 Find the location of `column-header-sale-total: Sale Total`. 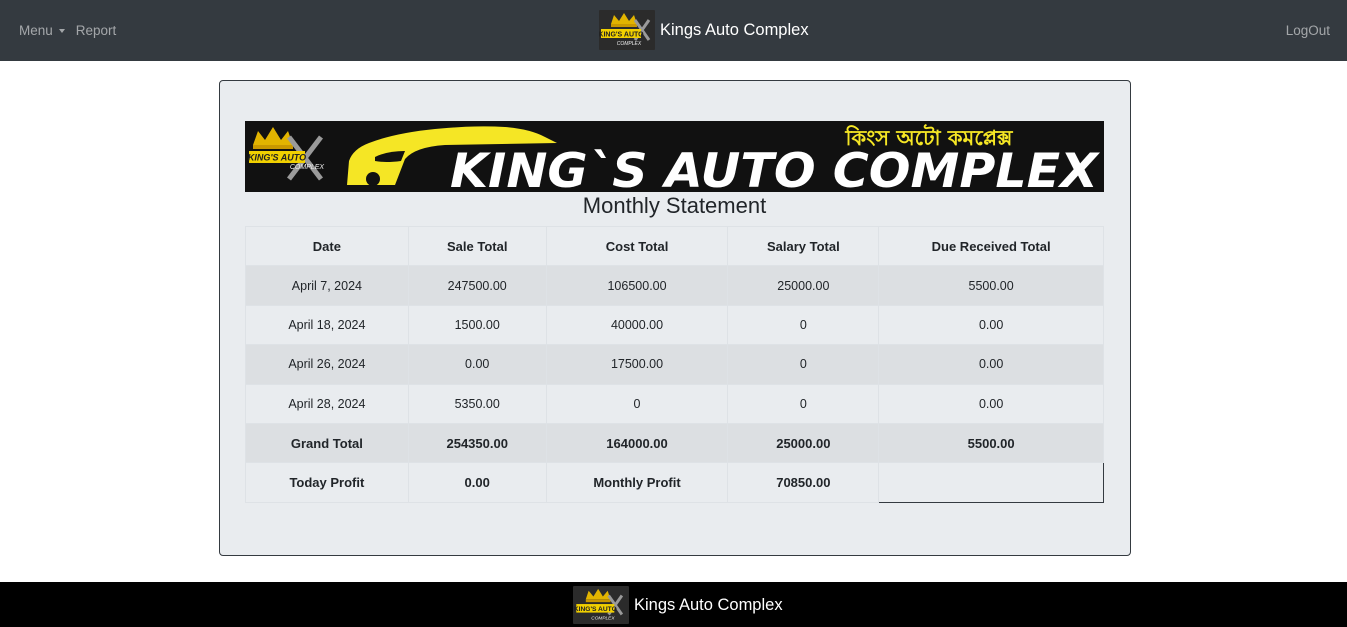

column-header-sale-total: Sale Total is located at coordinates (477, 246).